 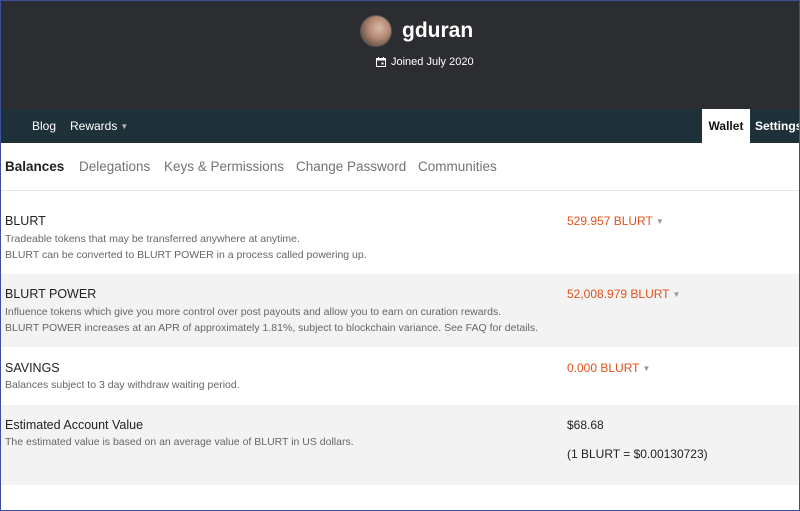 I want to click on username: gduran, so click(x=438, y=30).